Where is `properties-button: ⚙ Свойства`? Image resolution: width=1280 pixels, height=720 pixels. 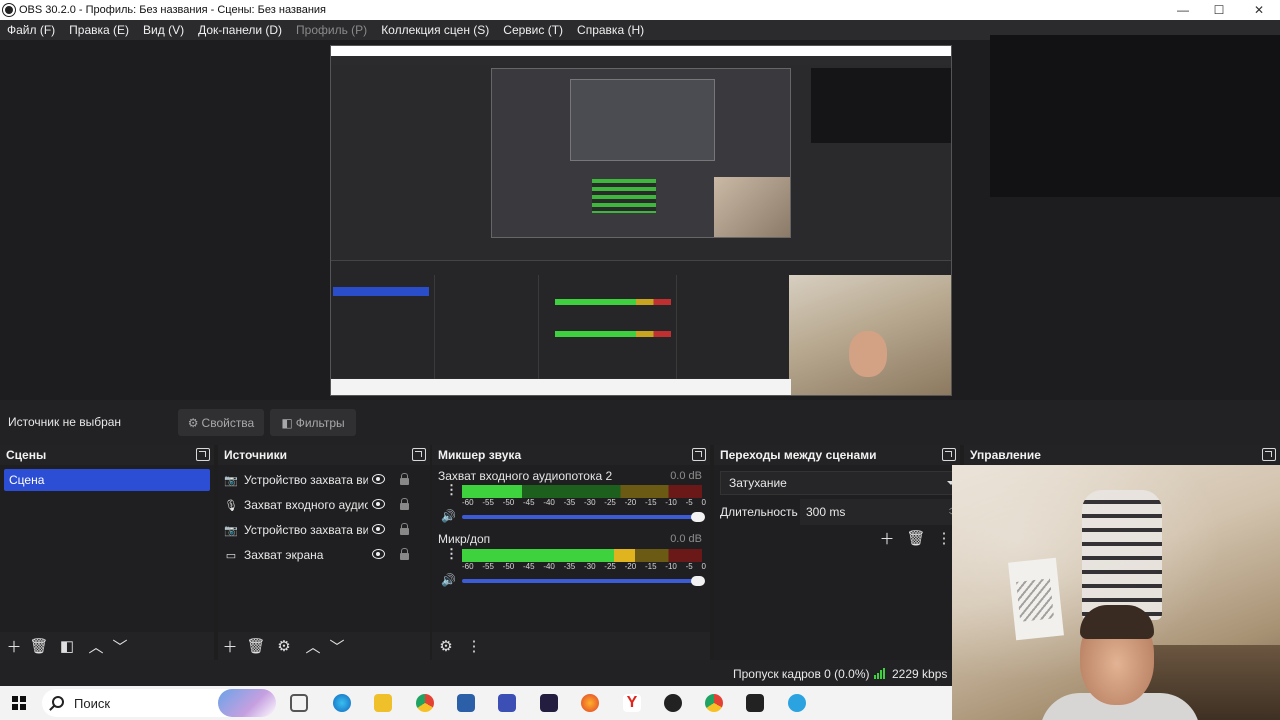
properties-button: ⚙ Свойства is located at coordinates (221, 422).